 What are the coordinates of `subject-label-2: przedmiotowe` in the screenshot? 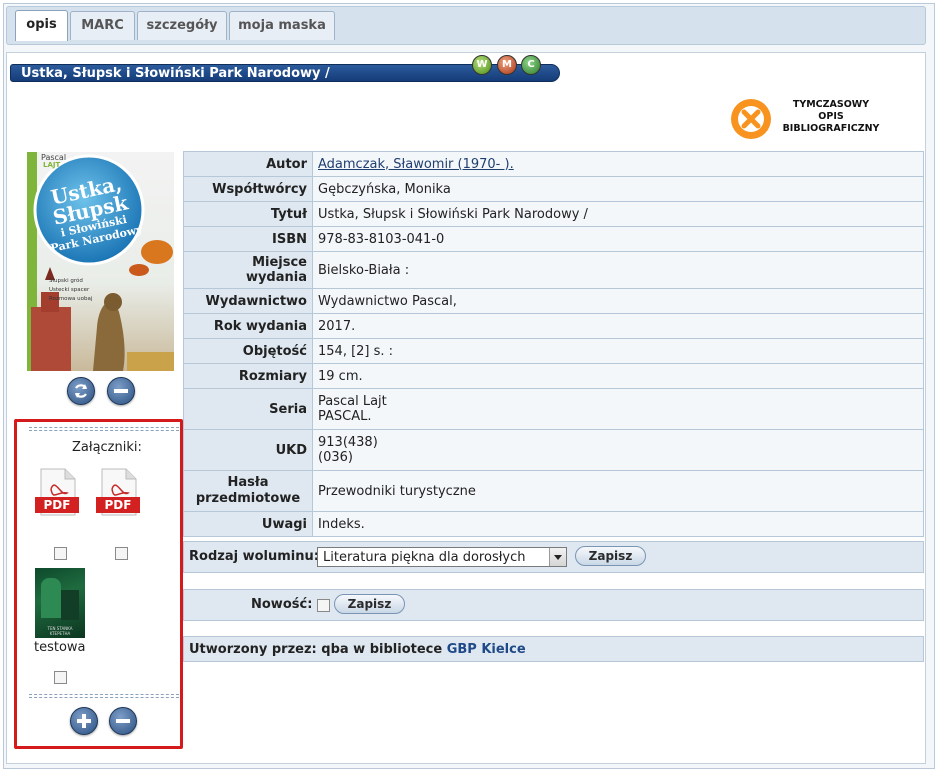 It's located at (248, 498).